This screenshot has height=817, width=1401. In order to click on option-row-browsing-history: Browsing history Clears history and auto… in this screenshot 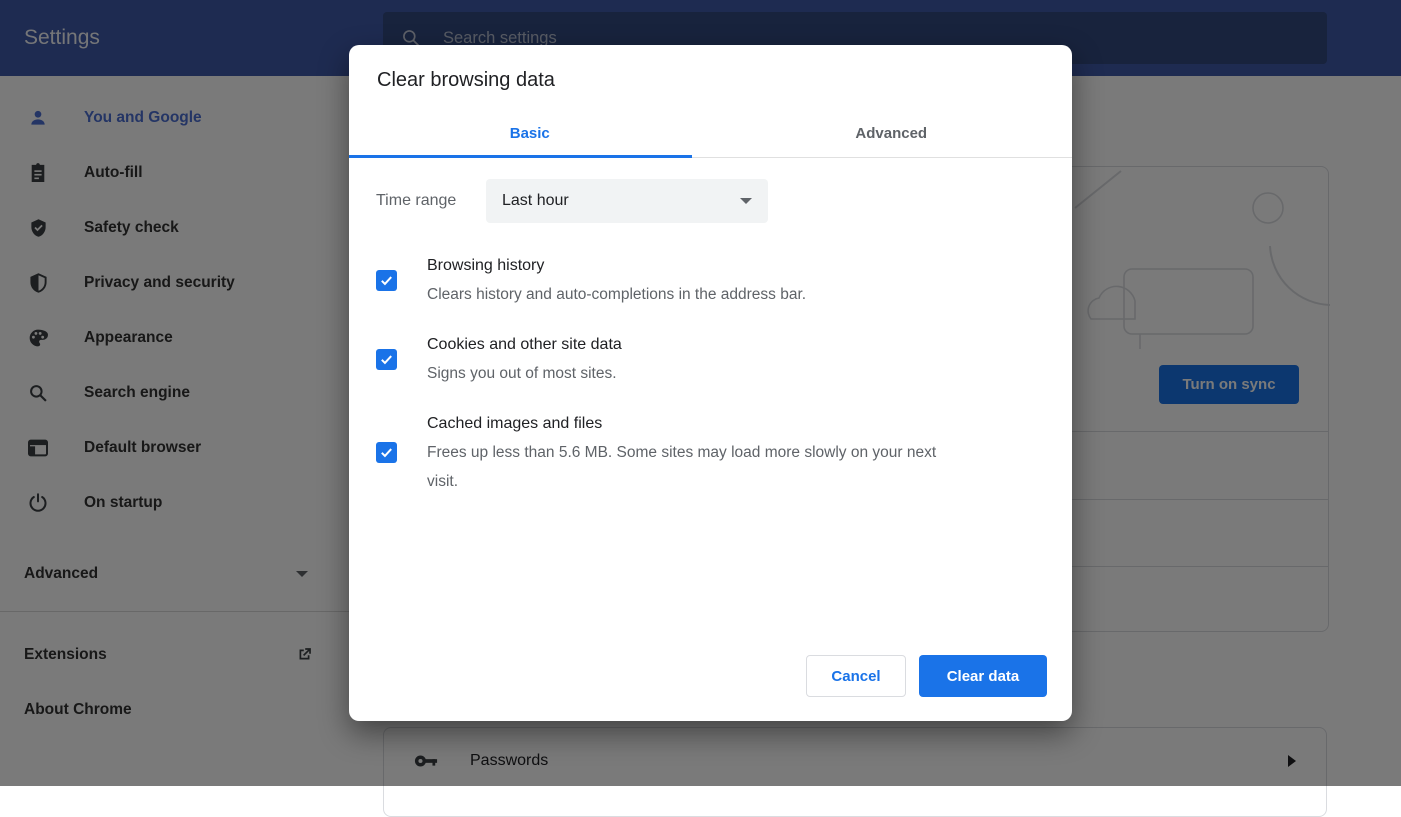, I will do `click(710, 280)`.